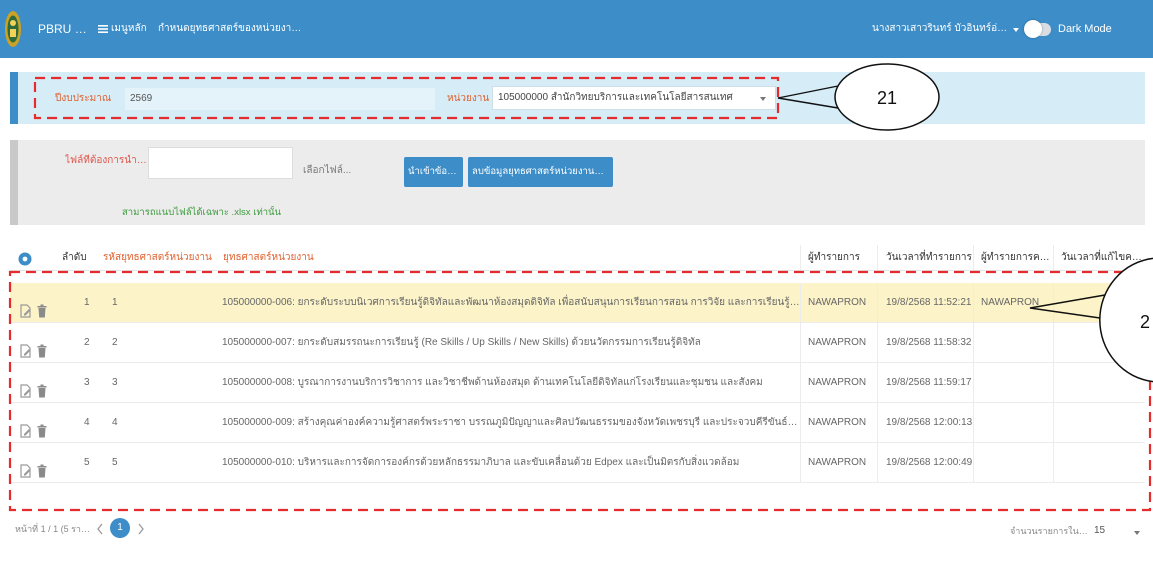 This screenshot has width=1153, height=561. Describe the element at coordinates (141, 529) in the screenshot. I see `chevron-right-icon` at that location.